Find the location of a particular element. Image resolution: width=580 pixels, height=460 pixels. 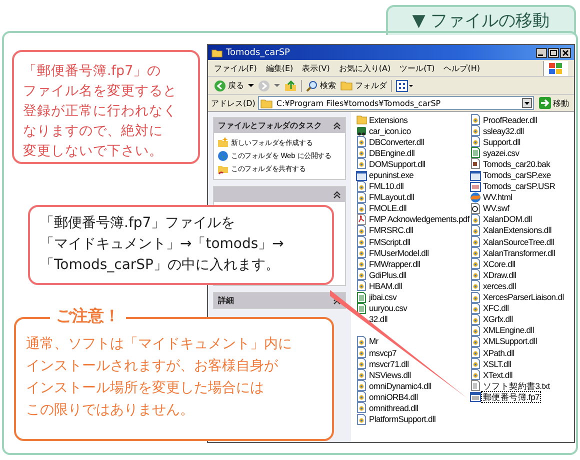

file-name: msvcr71.dll is located at coordinates (389, 363).